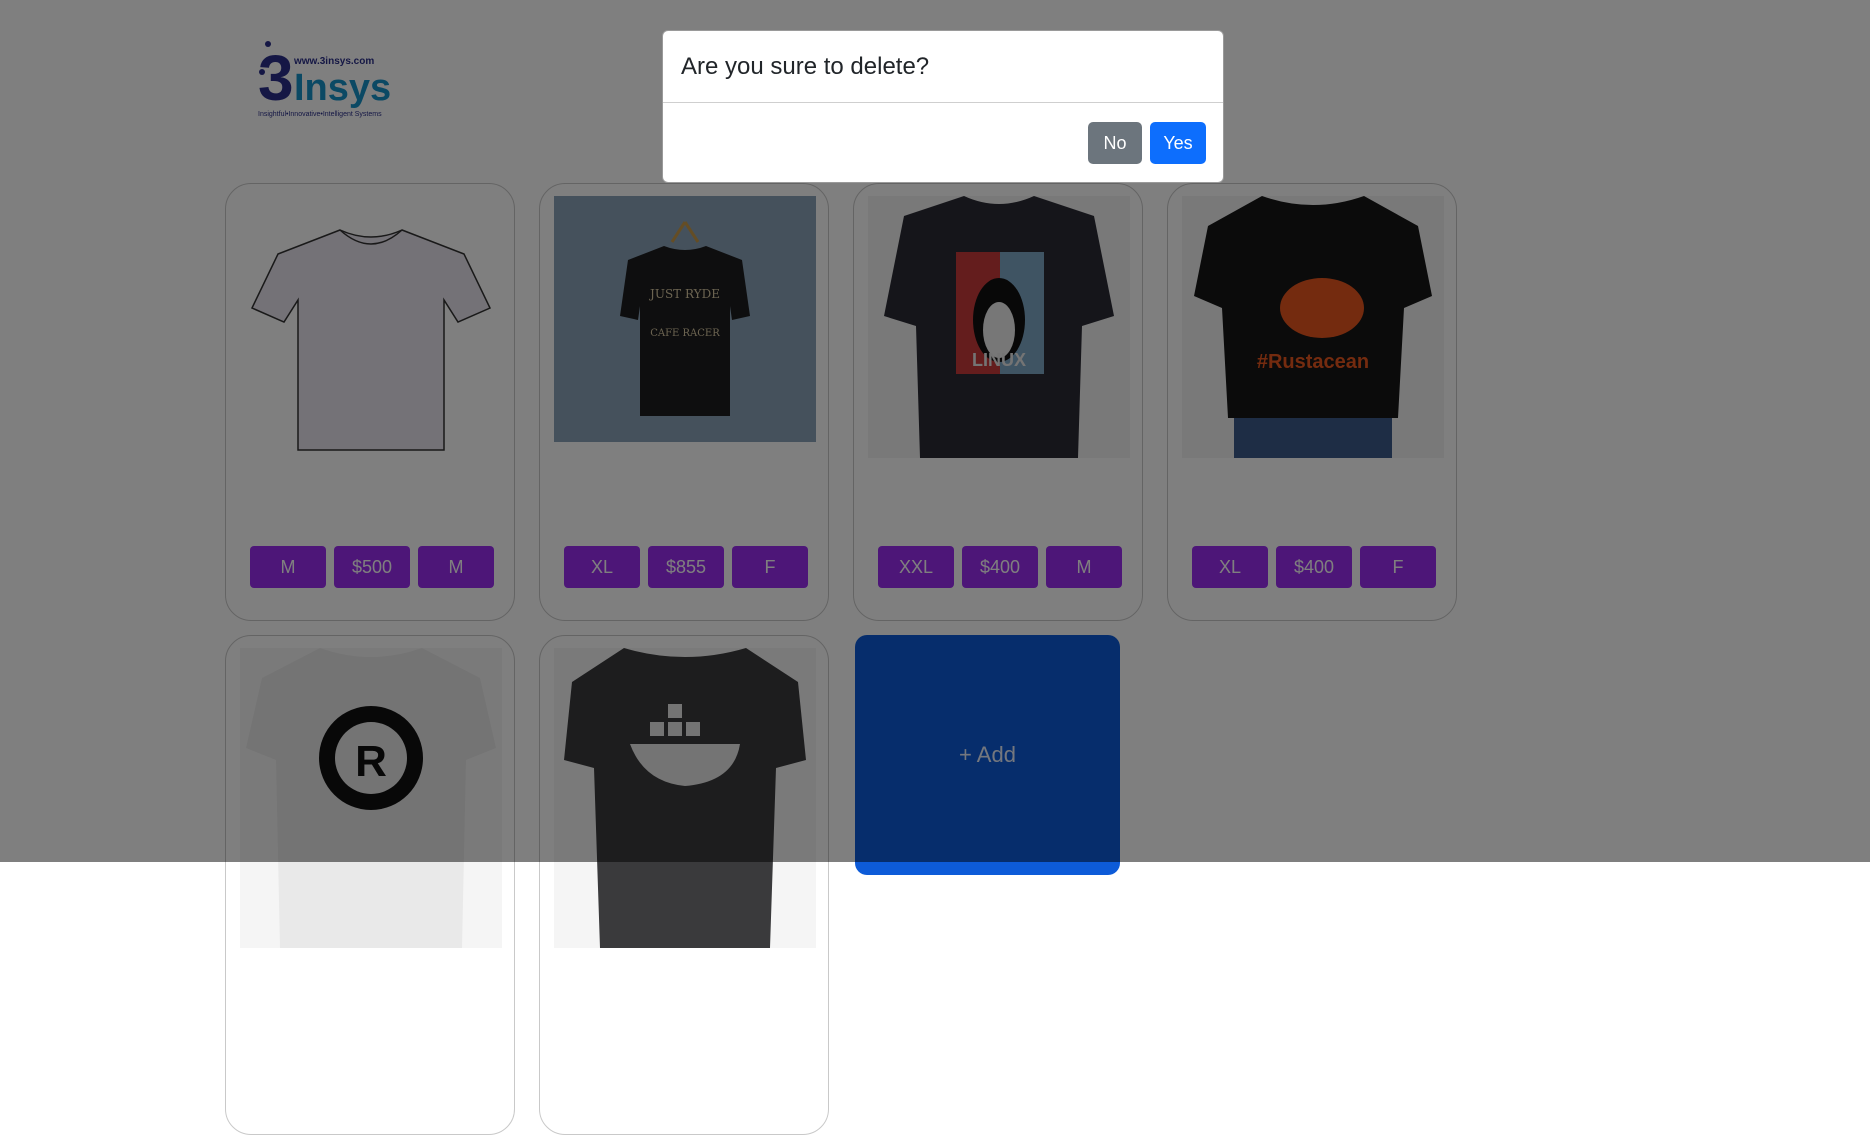 This screenshot has width=1870, height=1135. What do you see at coordinates (1115, 143) in the screenshot?
I see `no-button: No` at bounding box center [1115, 143].